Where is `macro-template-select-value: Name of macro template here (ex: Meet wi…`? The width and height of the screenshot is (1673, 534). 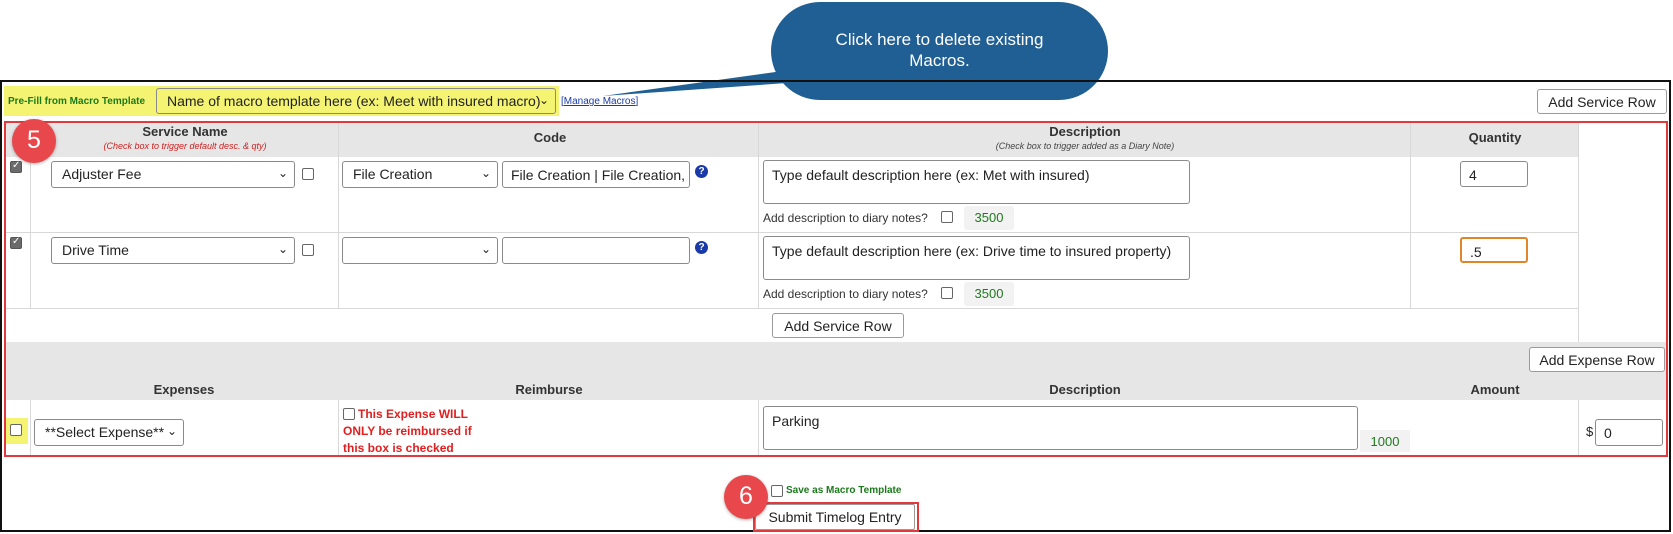
macro-template-select-value: Name of macro template here (ex: Meet wi… is located at coordinates (354, 101).